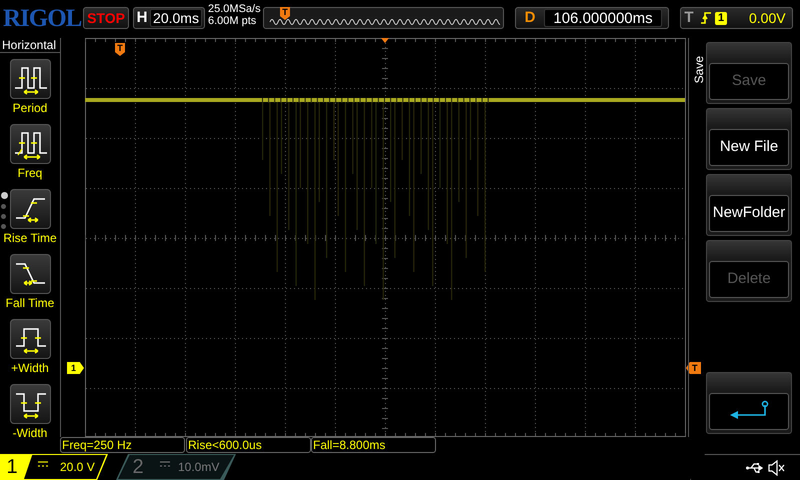 The width and height of the screenshot is (800, 480). What do you see at coordinates (706, 18) in the screenshot?
I see `rising-edge-icon` at bounding box center [706, 18].